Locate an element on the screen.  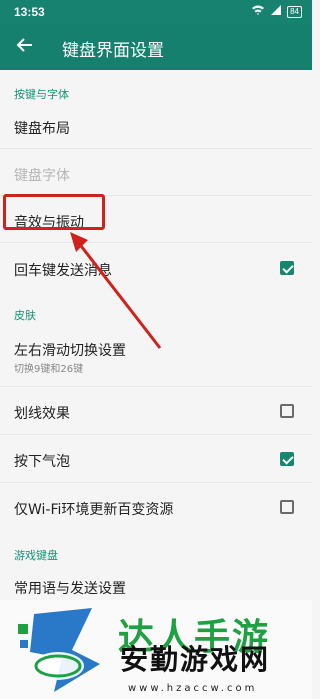
annotation-highlight-box is located at coordinates (54, 212).